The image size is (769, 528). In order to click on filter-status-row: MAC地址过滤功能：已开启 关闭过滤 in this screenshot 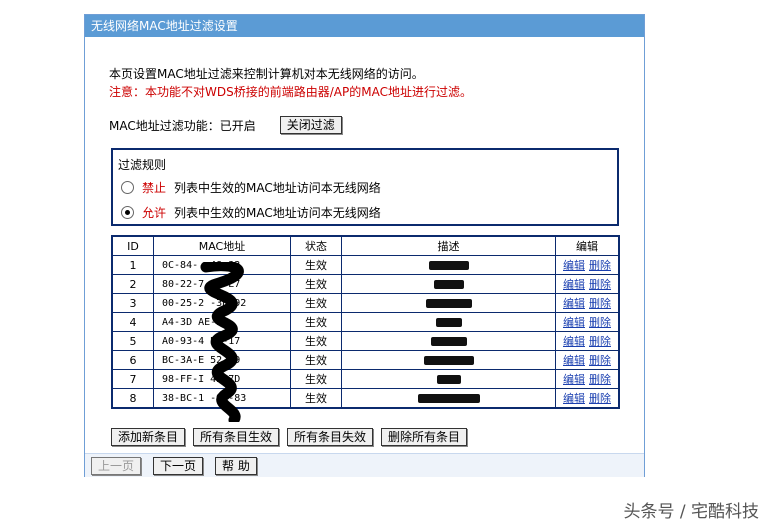, I will do `click(225, 125)`.